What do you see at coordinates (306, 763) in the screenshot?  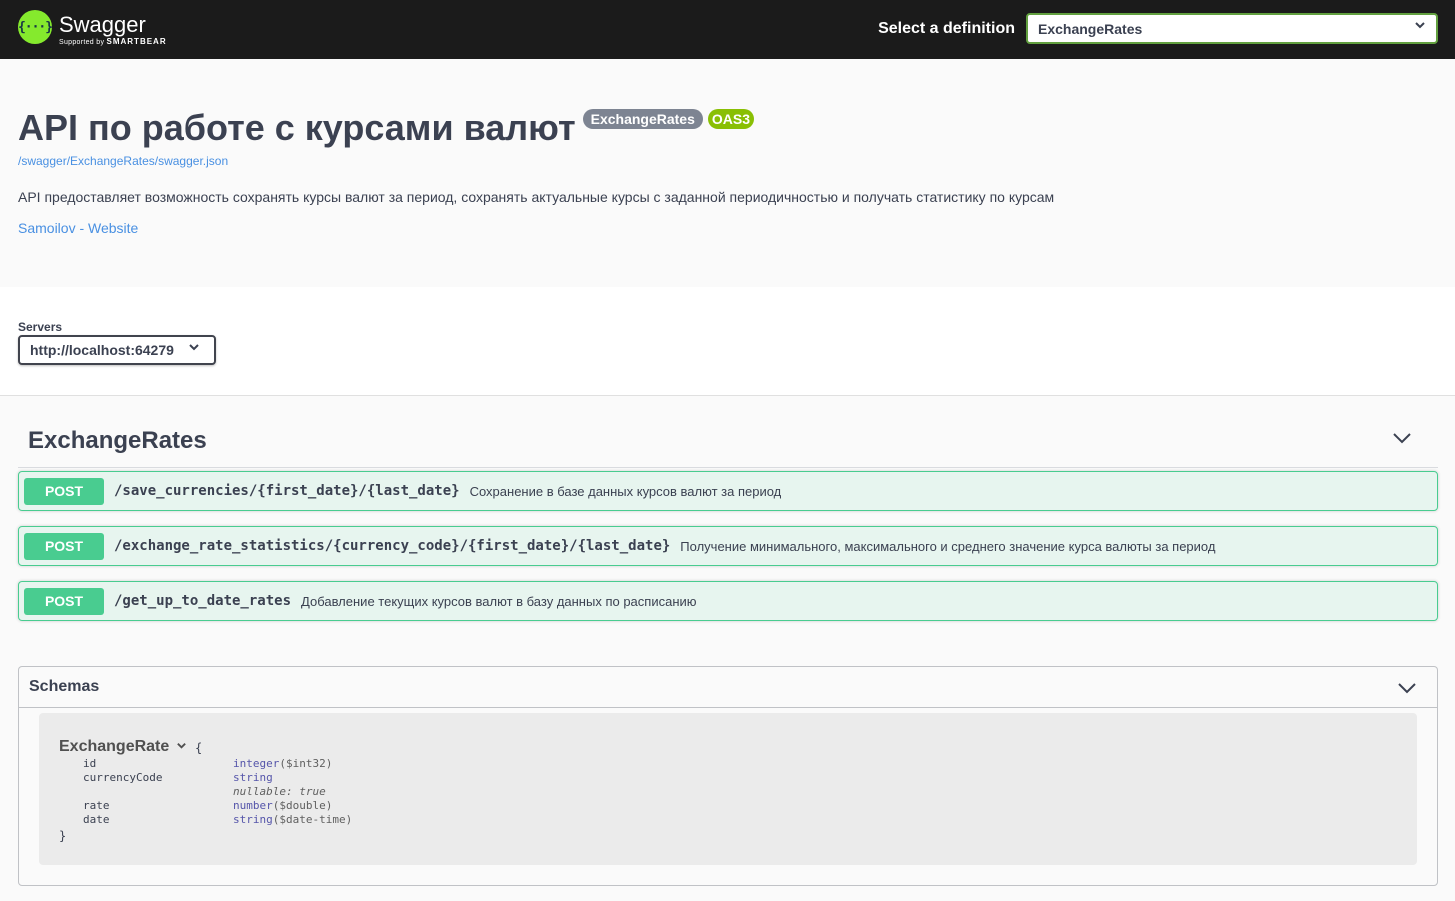 I see `property-type-format: ($int32)` at bounding box center [306, 763].